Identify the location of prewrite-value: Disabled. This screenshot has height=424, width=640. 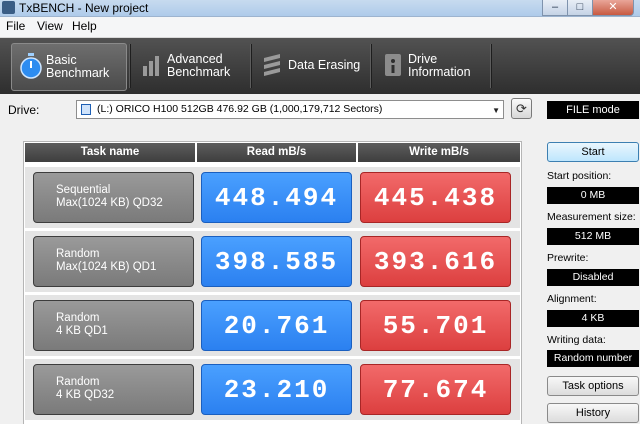
(593, 277).